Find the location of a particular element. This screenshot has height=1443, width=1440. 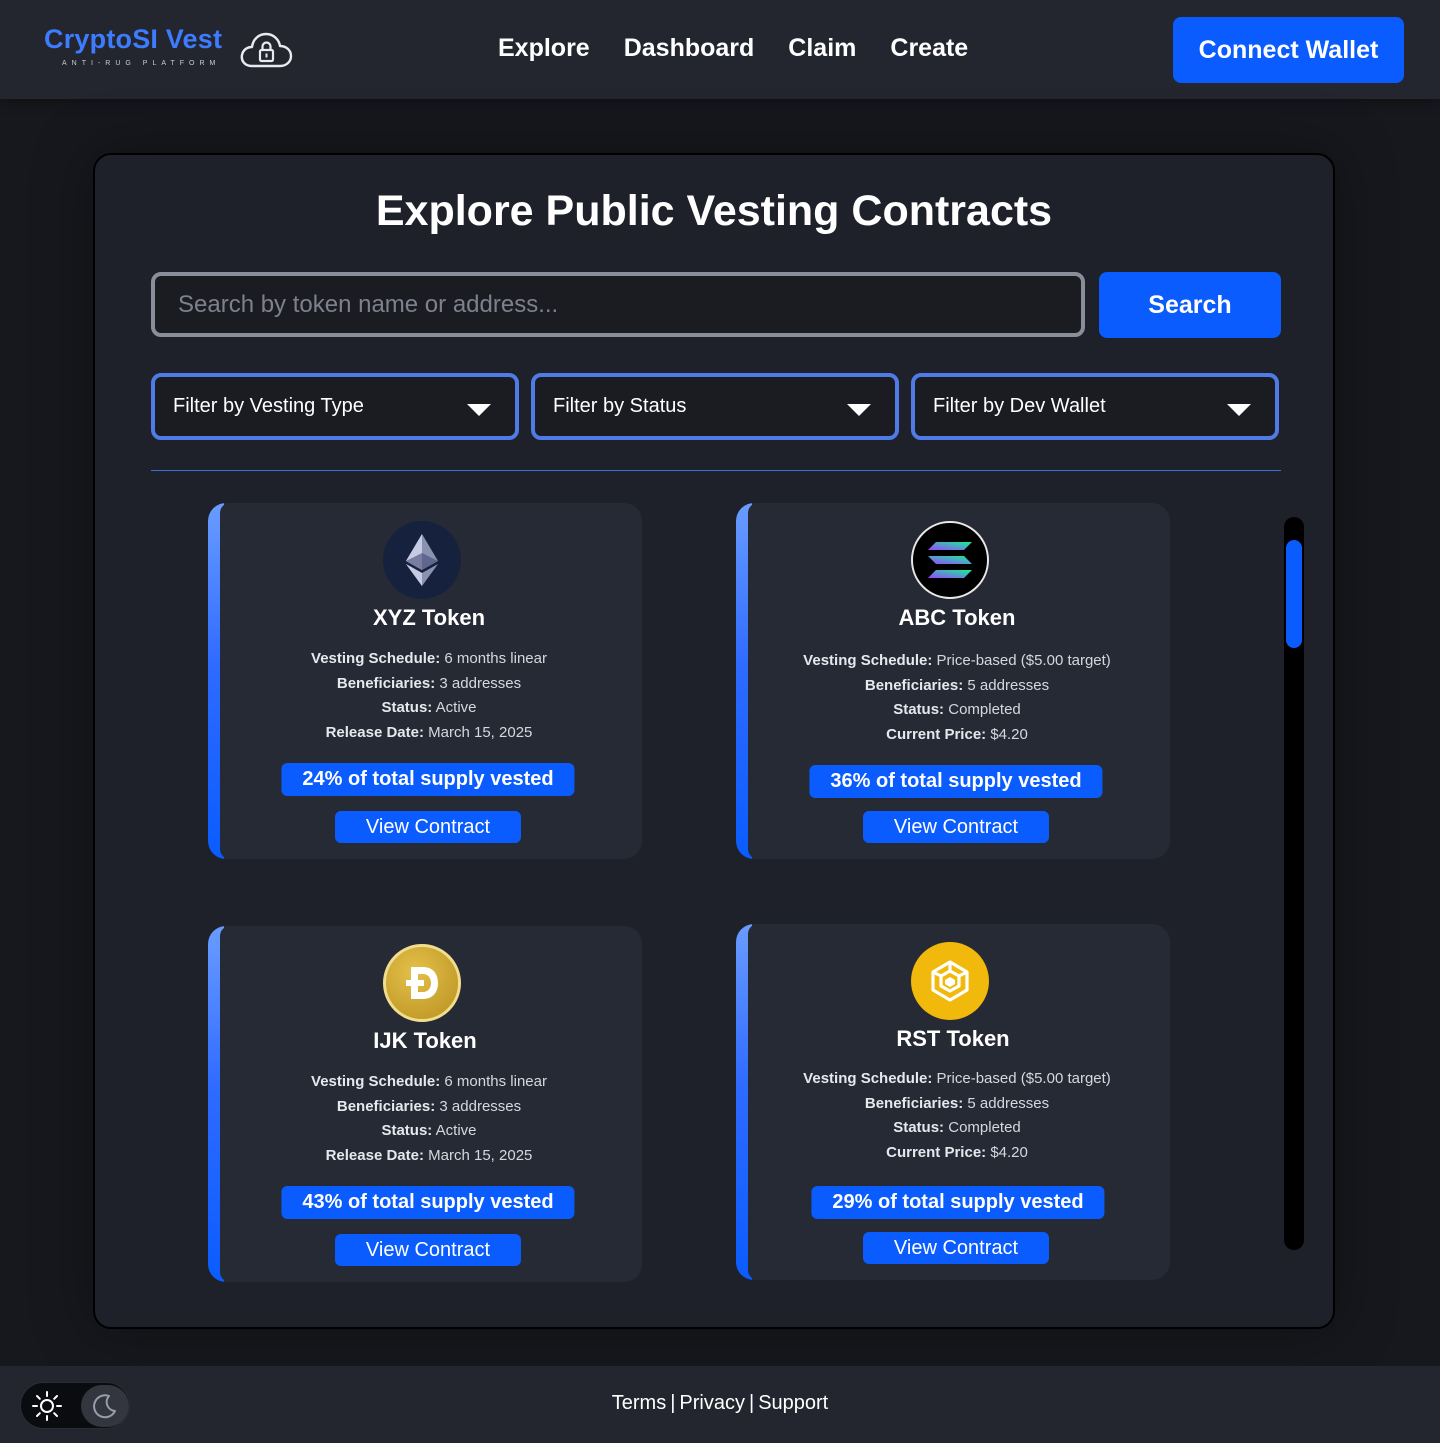

terms-link: Terms is located at coordinates (639, 1403).